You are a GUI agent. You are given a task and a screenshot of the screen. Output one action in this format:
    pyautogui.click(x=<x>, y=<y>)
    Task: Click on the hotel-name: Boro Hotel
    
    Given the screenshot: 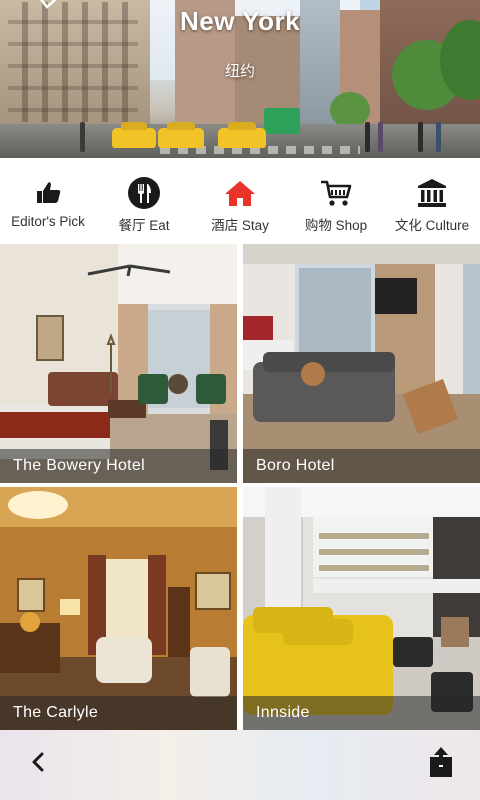 What is the action you would take?
    pyautogui.click(x=361, y=466)
    